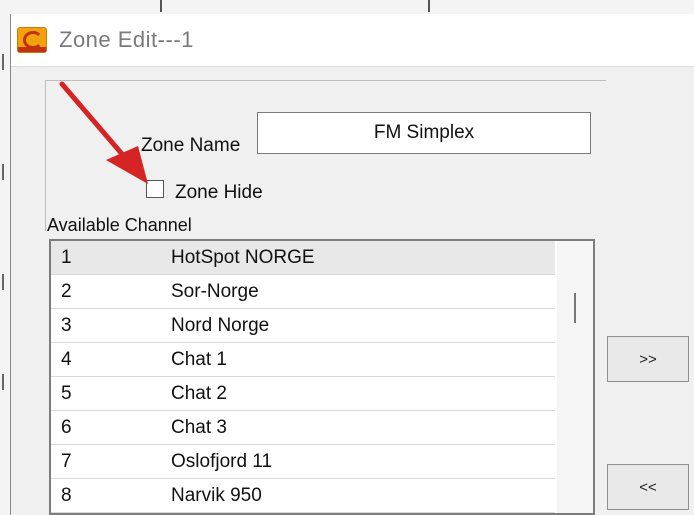 The width and height of the screenshot is (694, 515). I want to click on list-item: 3 Nord Norge, so click(303, 326).